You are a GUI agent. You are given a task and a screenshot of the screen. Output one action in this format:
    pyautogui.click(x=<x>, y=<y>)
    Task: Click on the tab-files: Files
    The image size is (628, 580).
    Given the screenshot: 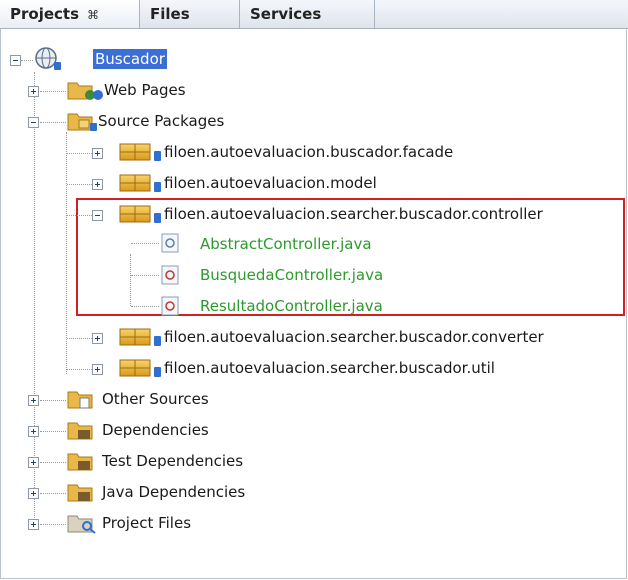 What is the action you would take?
    pyautogui.click(x=190, y=14)
    